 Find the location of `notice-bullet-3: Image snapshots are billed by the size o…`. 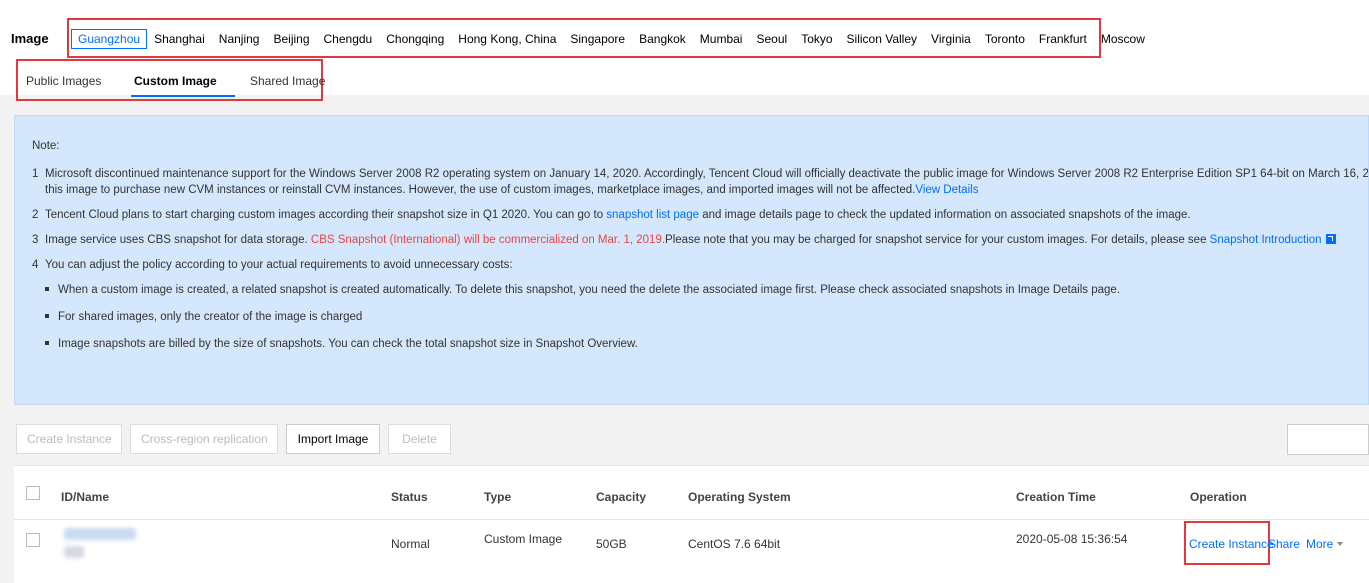

notice-bullet-3: Image snapshots are billed by the size o… is located at coordinates (700, 344).